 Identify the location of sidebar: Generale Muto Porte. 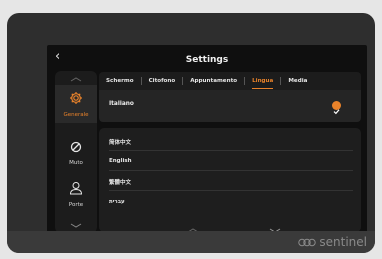
(76, 152).